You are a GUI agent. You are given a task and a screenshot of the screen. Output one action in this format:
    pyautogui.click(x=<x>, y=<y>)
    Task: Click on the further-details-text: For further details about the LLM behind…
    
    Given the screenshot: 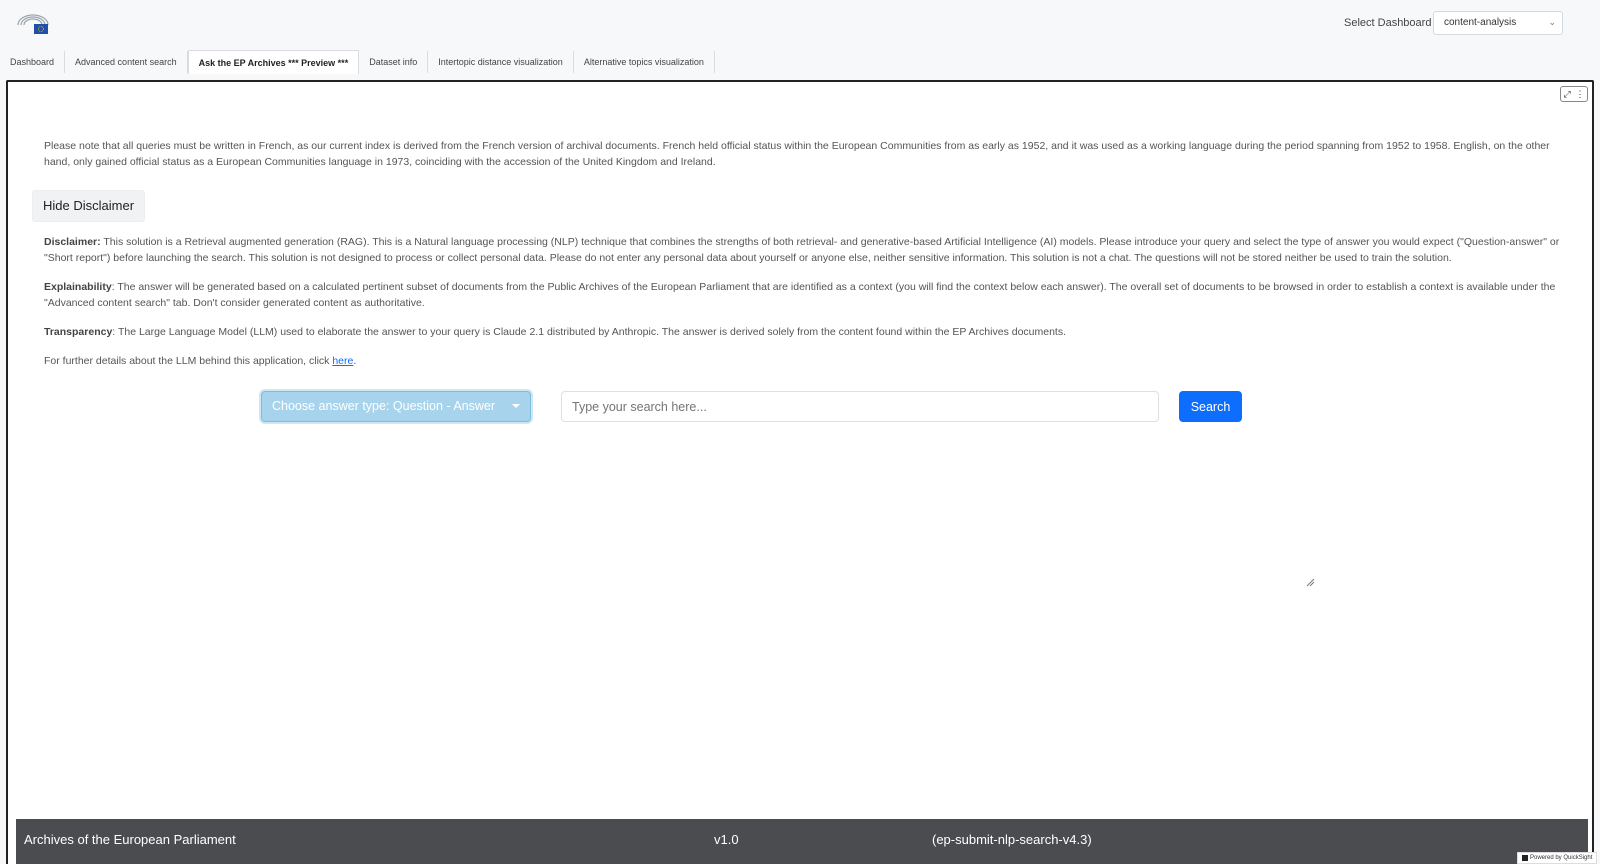 What is the action you would take?
    pyautogui.click(x=188, y=361)
    